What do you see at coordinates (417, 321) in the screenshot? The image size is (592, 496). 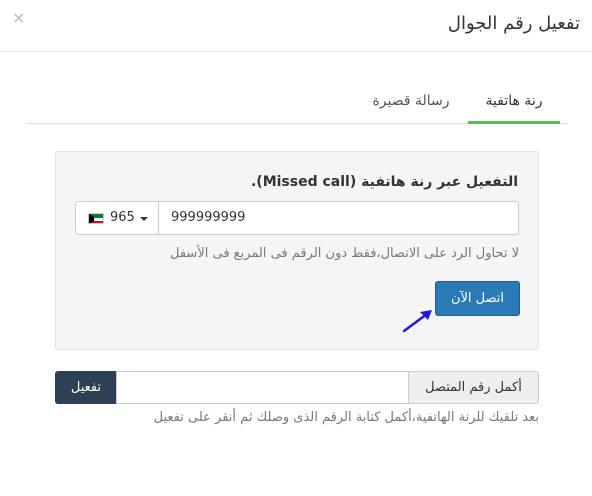 I see `pointer-arrow-icon` at bounding box center [417, 321].